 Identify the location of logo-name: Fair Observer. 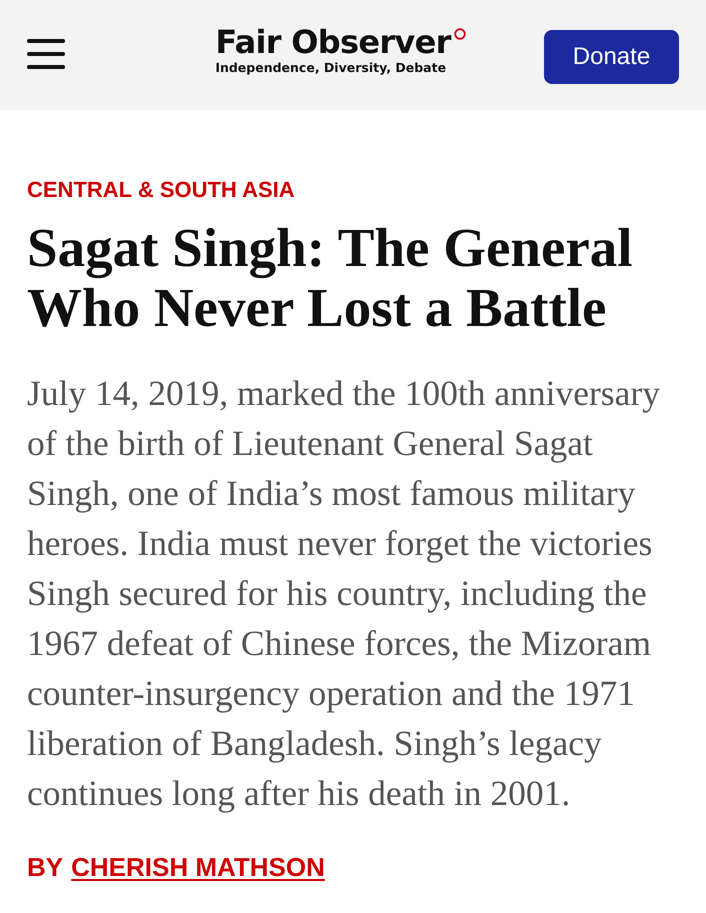
(333, 41).